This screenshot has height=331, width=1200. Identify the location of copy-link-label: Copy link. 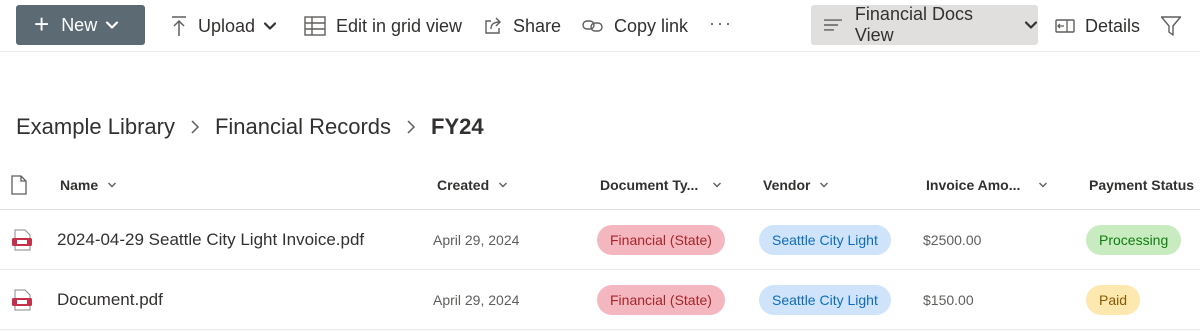
(651, 25).